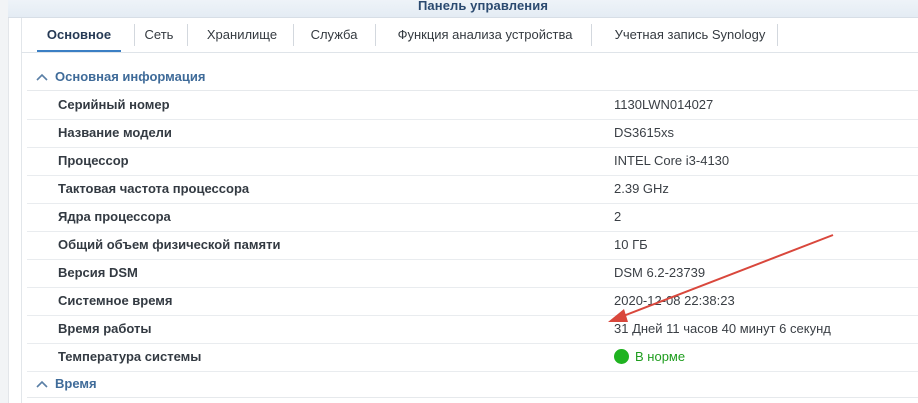  I want to click on row-label: Версия DSM, so click(98, 272).